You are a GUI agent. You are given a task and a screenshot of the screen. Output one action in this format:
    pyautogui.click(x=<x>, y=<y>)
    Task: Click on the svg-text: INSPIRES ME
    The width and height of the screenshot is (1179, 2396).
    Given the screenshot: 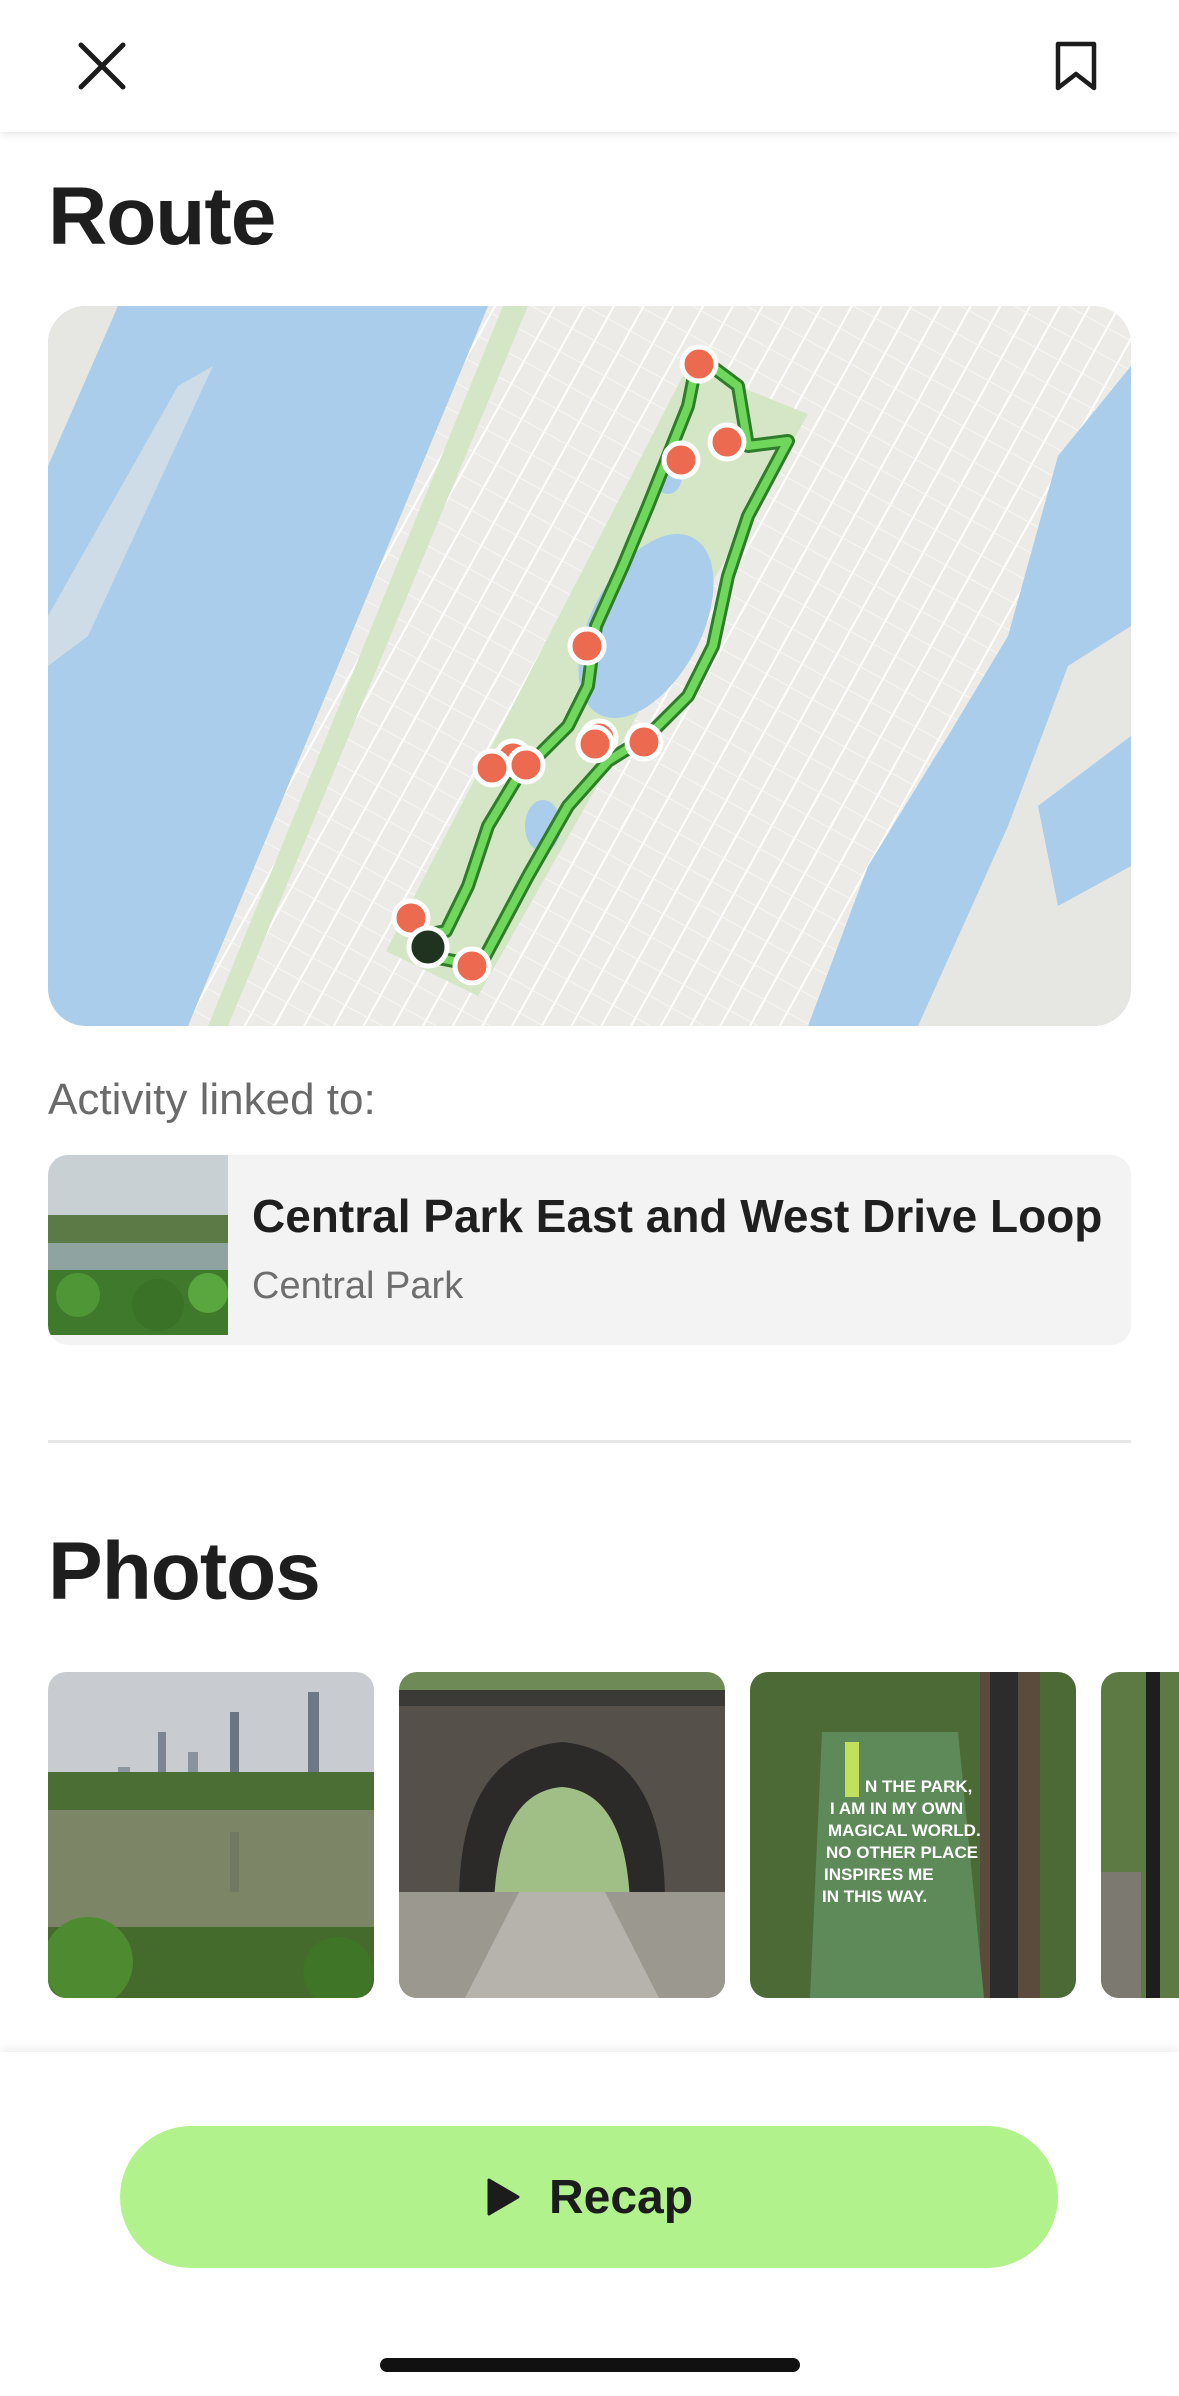 What is the action you would take?
    pyautogui.click(x=879, y=1874)
    